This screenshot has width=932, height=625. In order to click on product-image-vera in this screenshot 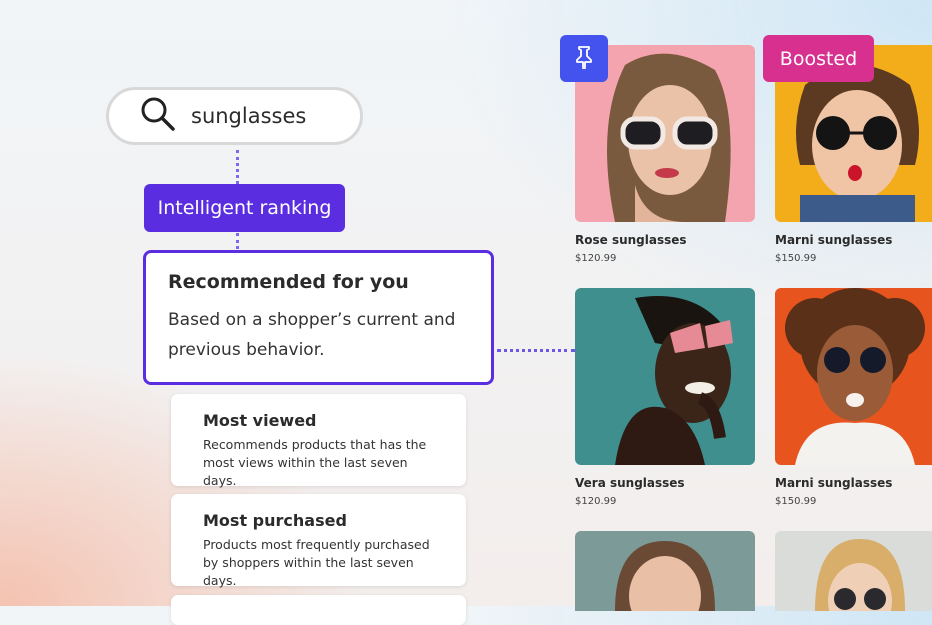, I will do `click(665, 376)`.